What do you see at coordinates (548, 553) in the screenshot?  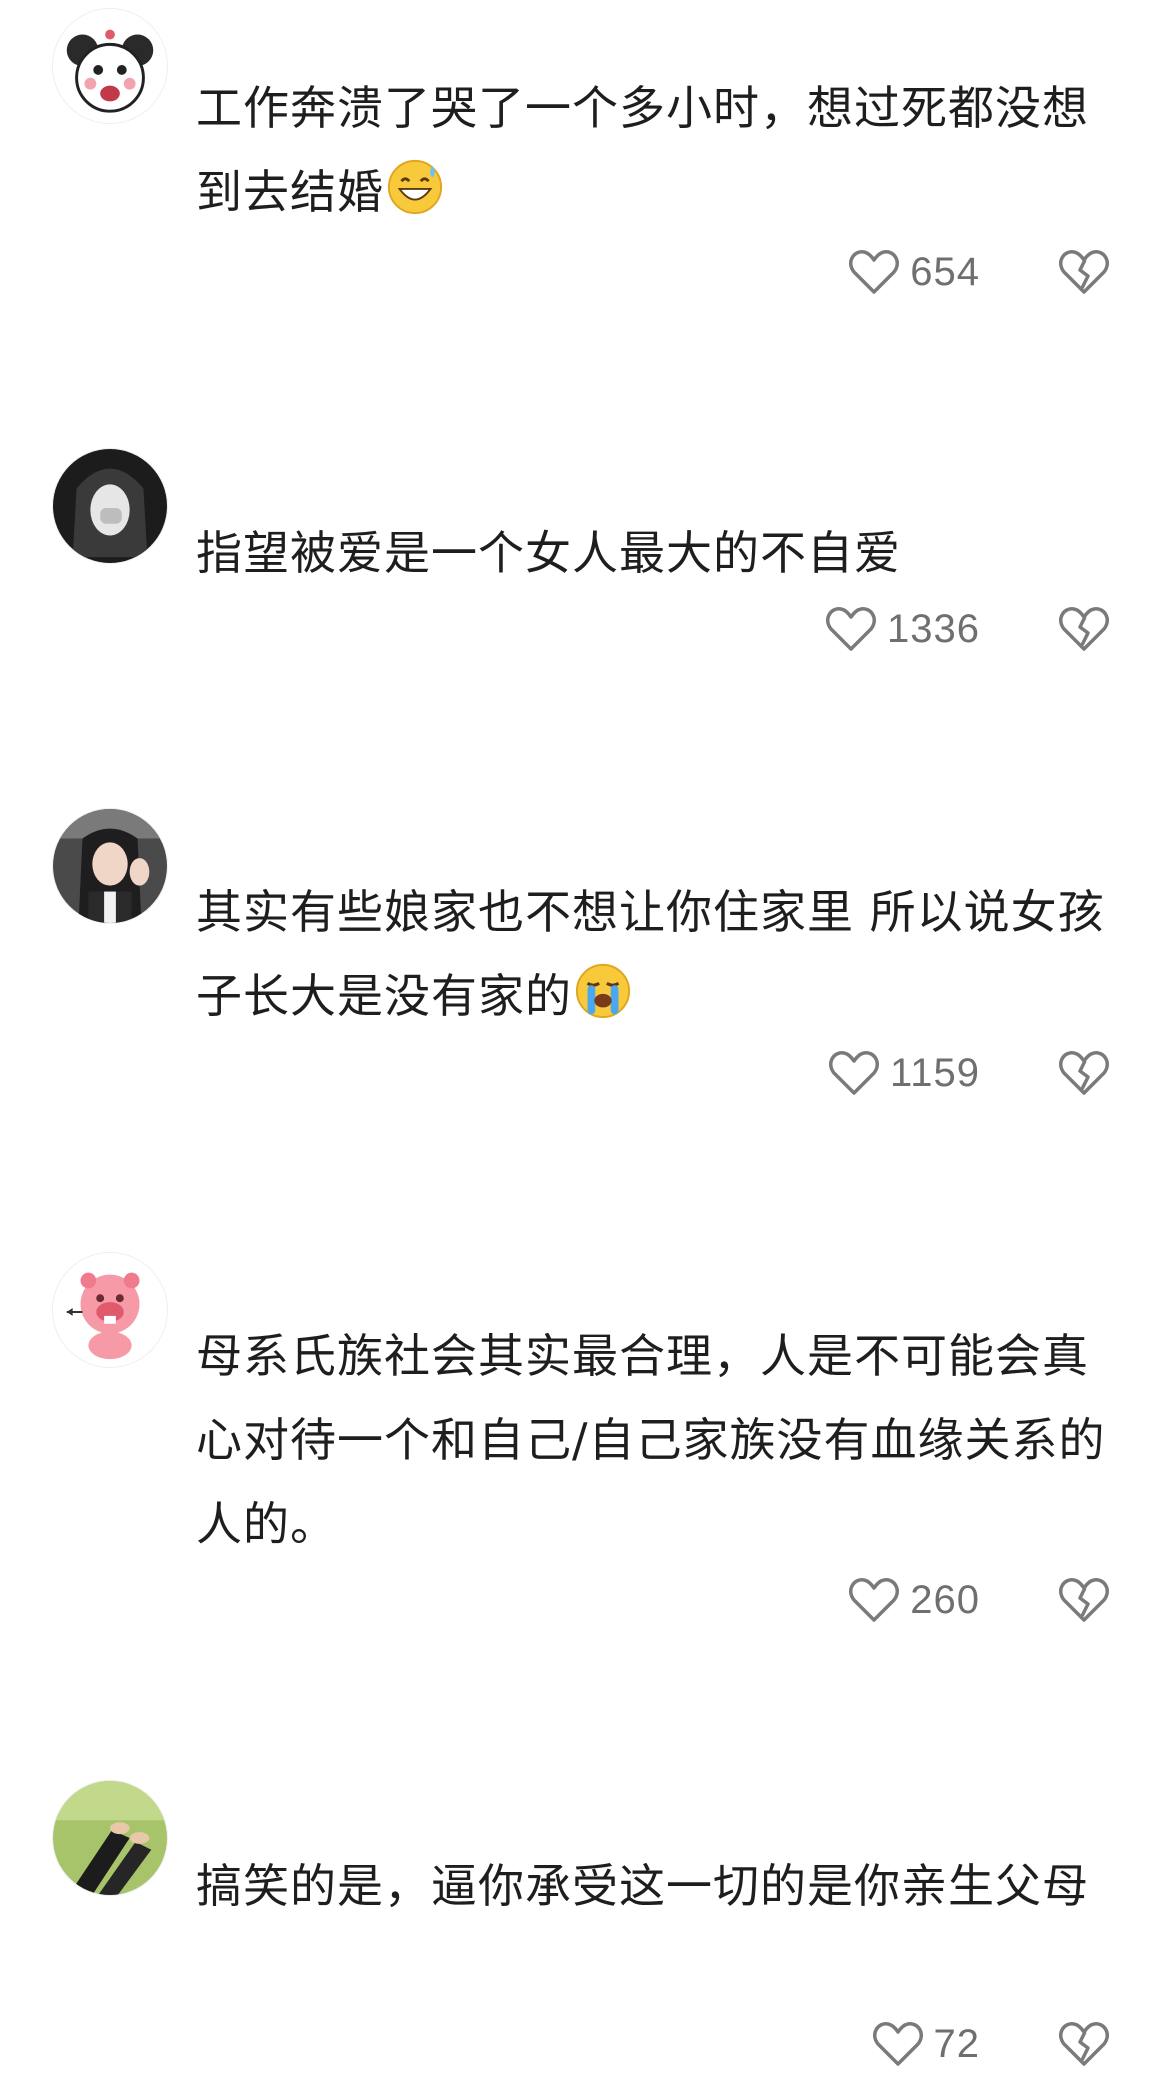 I see `comment-text: 指望被爱是一个女人最大的不自爱` at bounding box center [548, 553].